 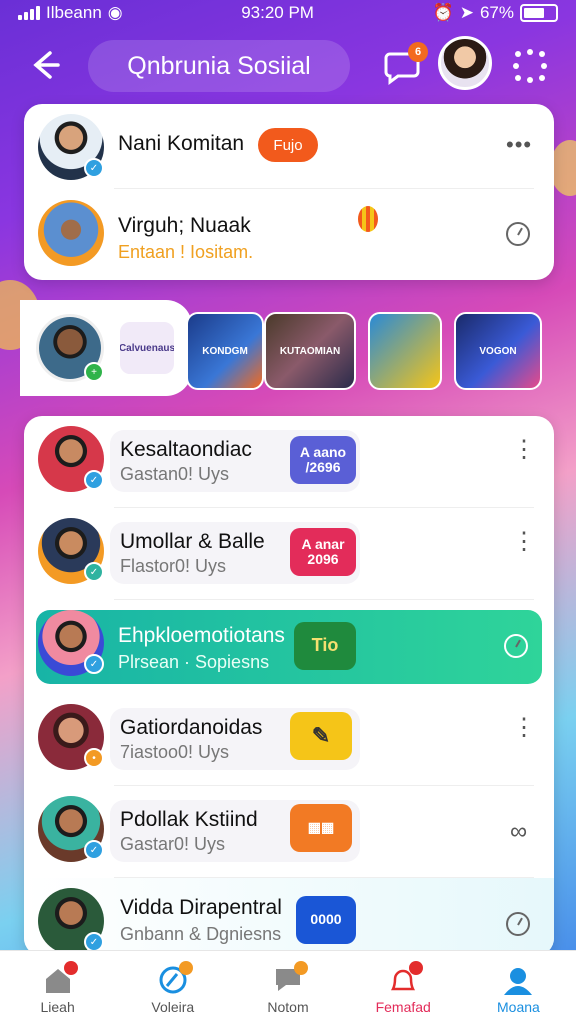 I want to click on contact-subtitle: Entaan ! Iositam., so click(x=186, y=252).